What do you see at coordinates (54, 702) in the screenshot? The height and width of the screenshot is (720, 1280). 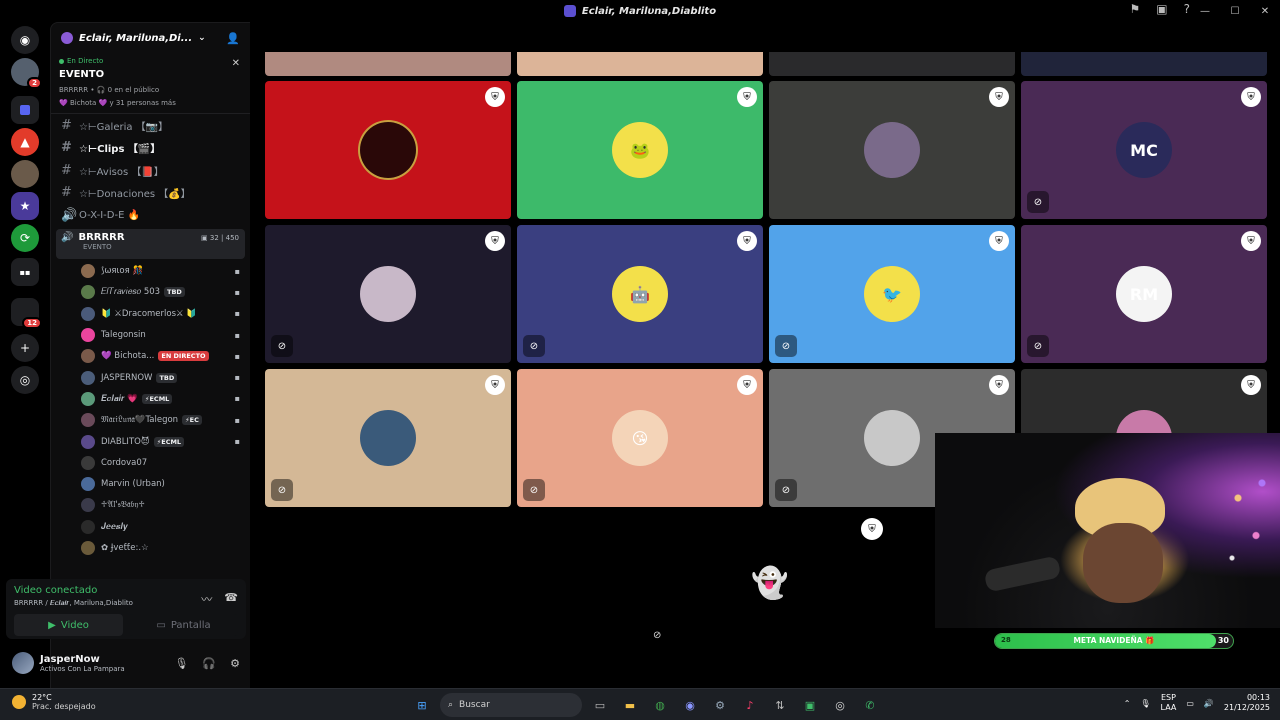 I see `weather-widget: 22°C Prac. despejado` at bounding box center [54, 702].